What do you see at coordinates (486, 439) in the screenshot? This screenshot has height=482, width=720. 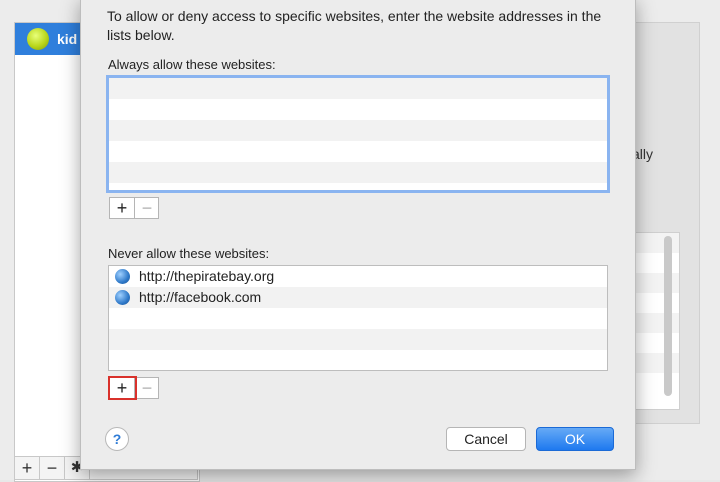 I see `cancel-button: Cancel` at bounding box center [486, 439].